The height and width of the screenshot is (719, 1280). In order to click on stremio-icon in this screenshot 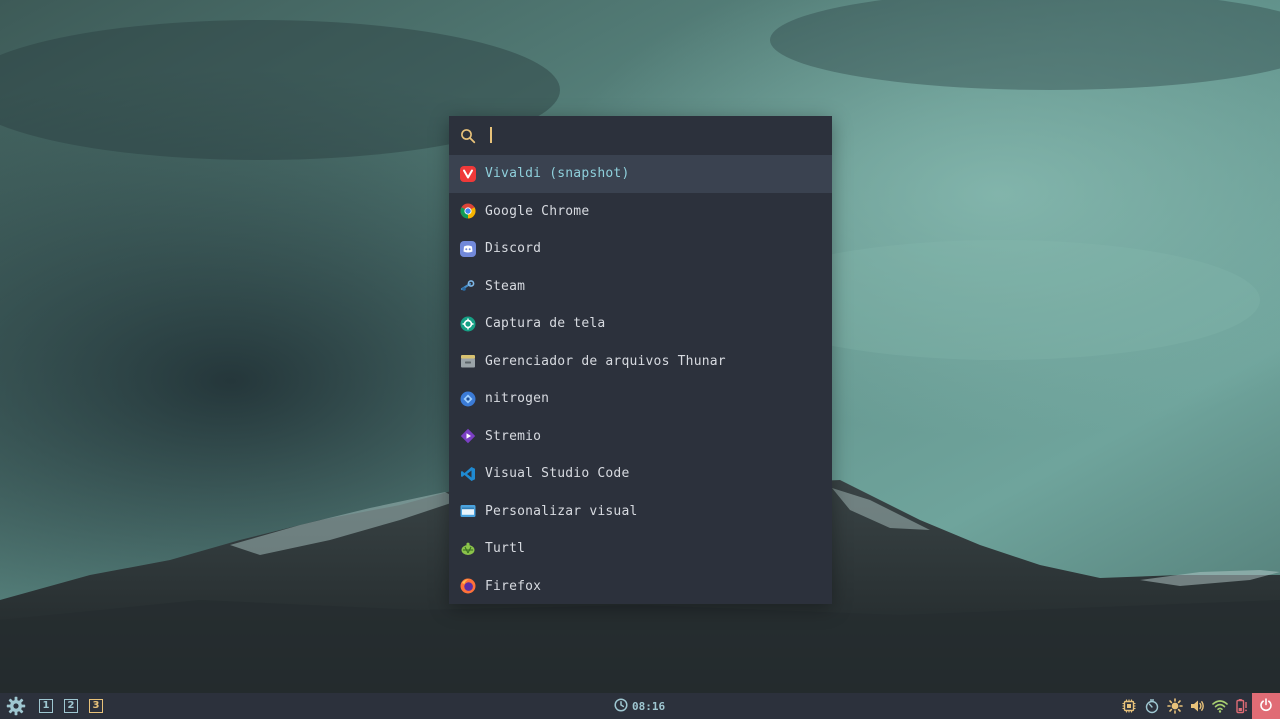, I will do `click(467, 436)`.